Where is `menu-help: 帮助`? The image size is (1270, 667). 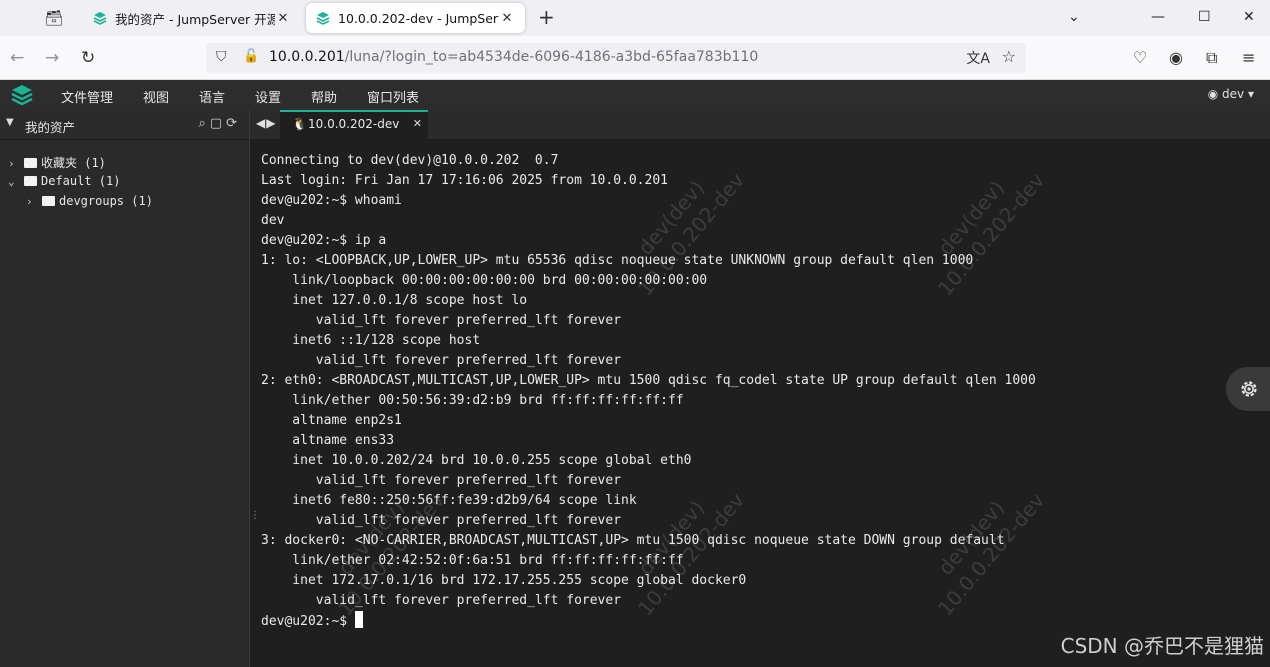 menu-help: 帮助 is located at coordinates (324, 96).